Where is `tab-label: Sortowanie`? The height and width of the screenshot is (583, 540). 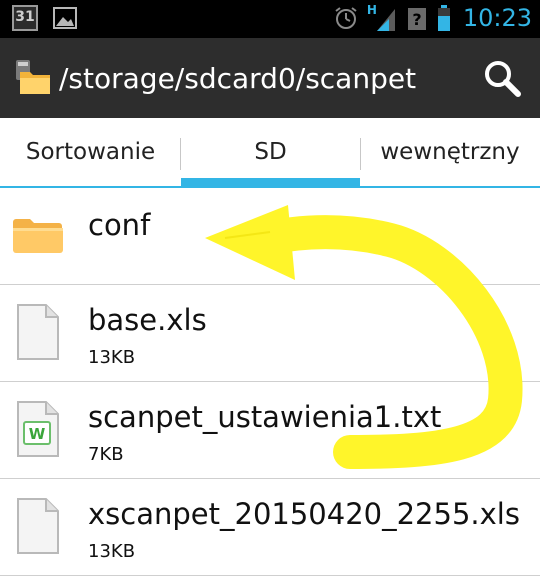
tab-label: Sortowanie is located at coordinates (90, 152).